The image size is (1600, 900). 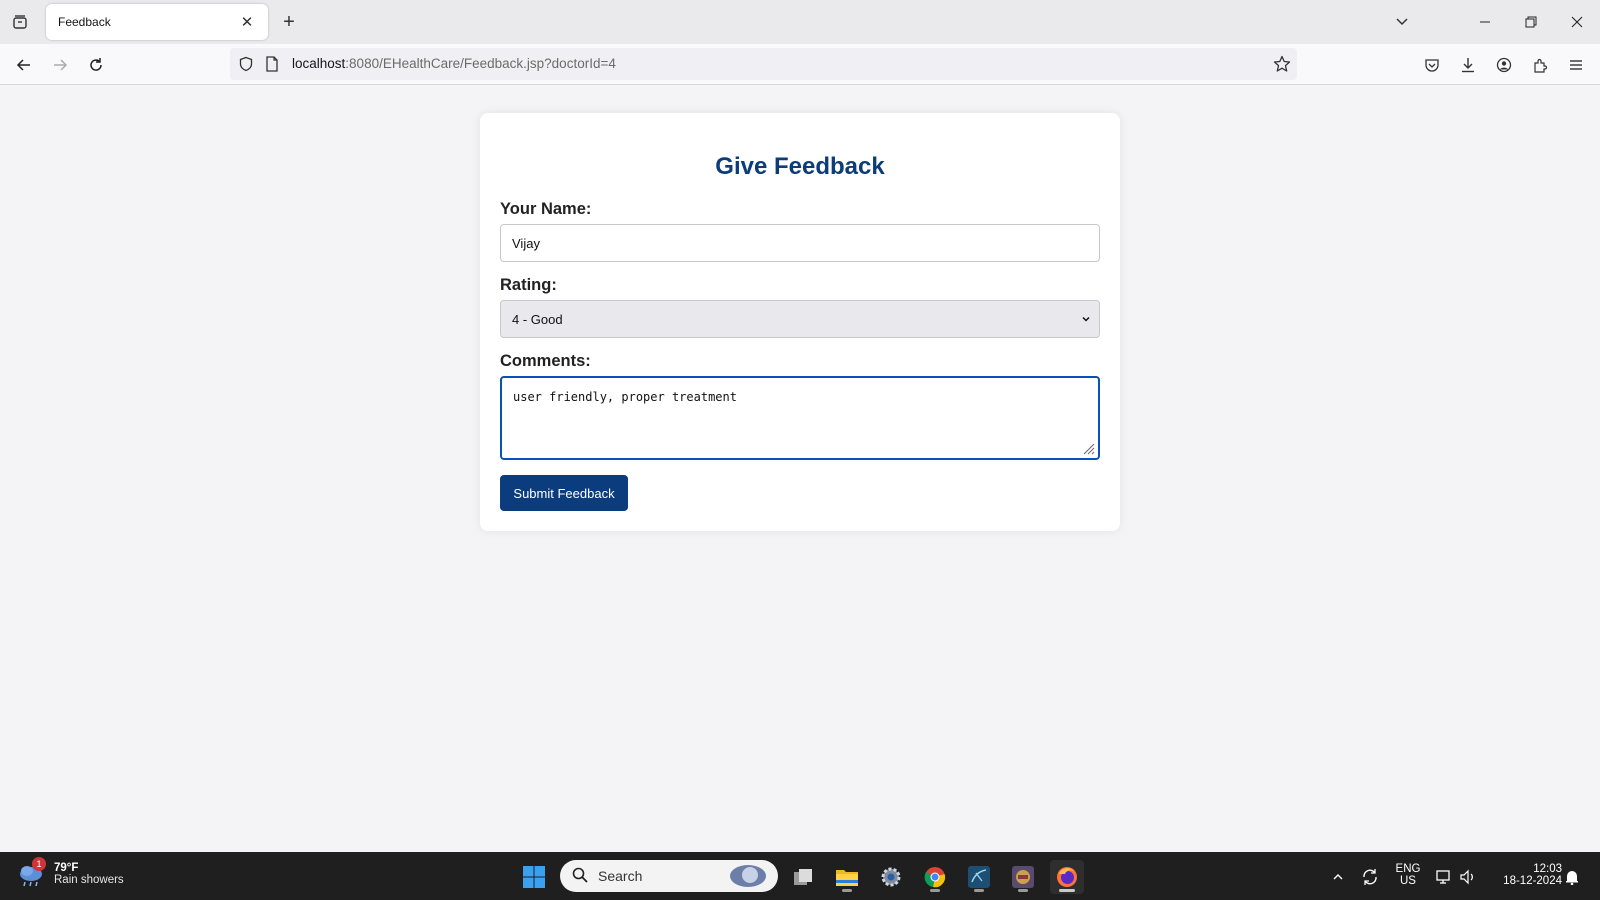 I want to click on clock-time: 12:03, so click(x=1547, y=869).